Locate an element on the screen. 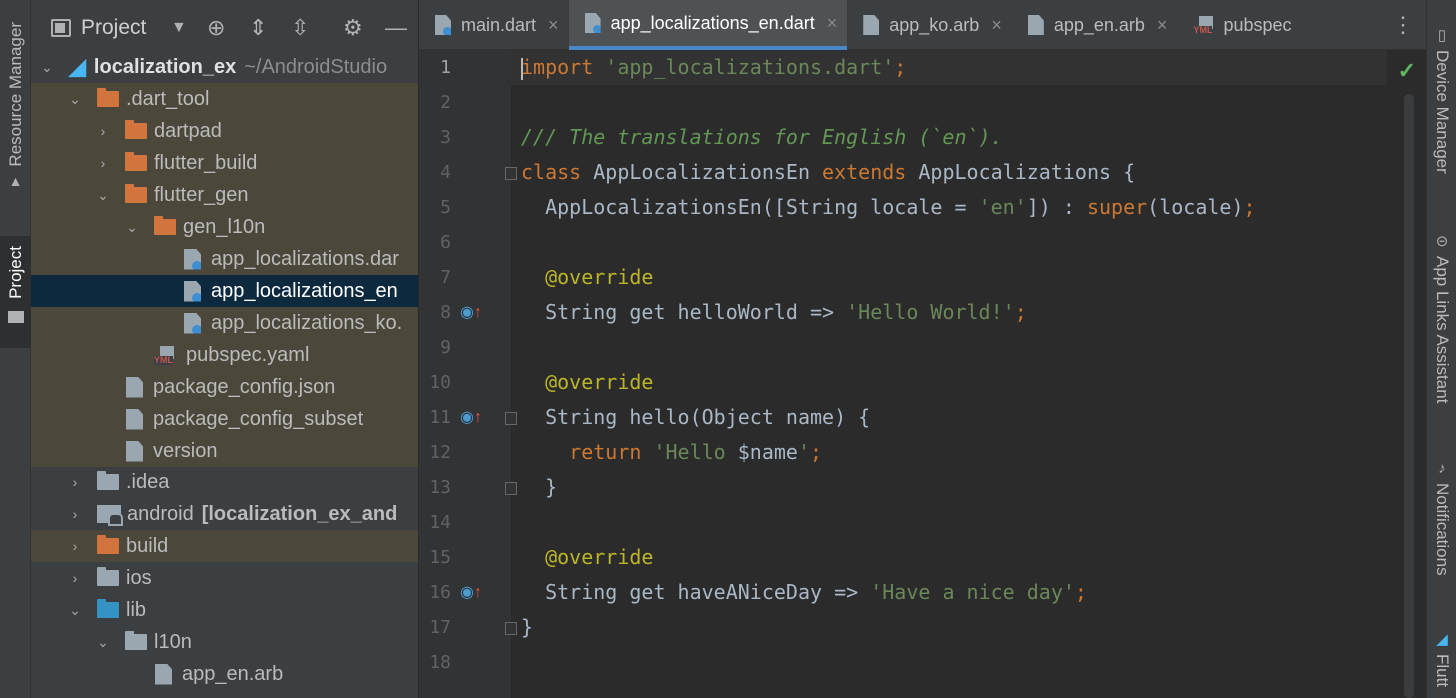  device-icon: ▯ is located at coordinates (1442, 35).